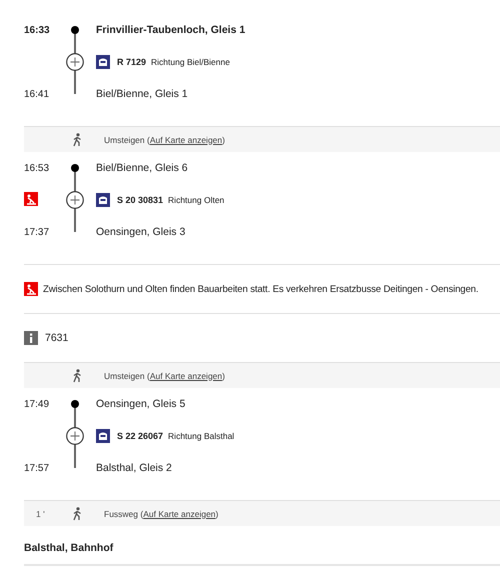 This screenshot has width=500, height=582. I want to click on train-number: S 22 26067, so click(140, 436).